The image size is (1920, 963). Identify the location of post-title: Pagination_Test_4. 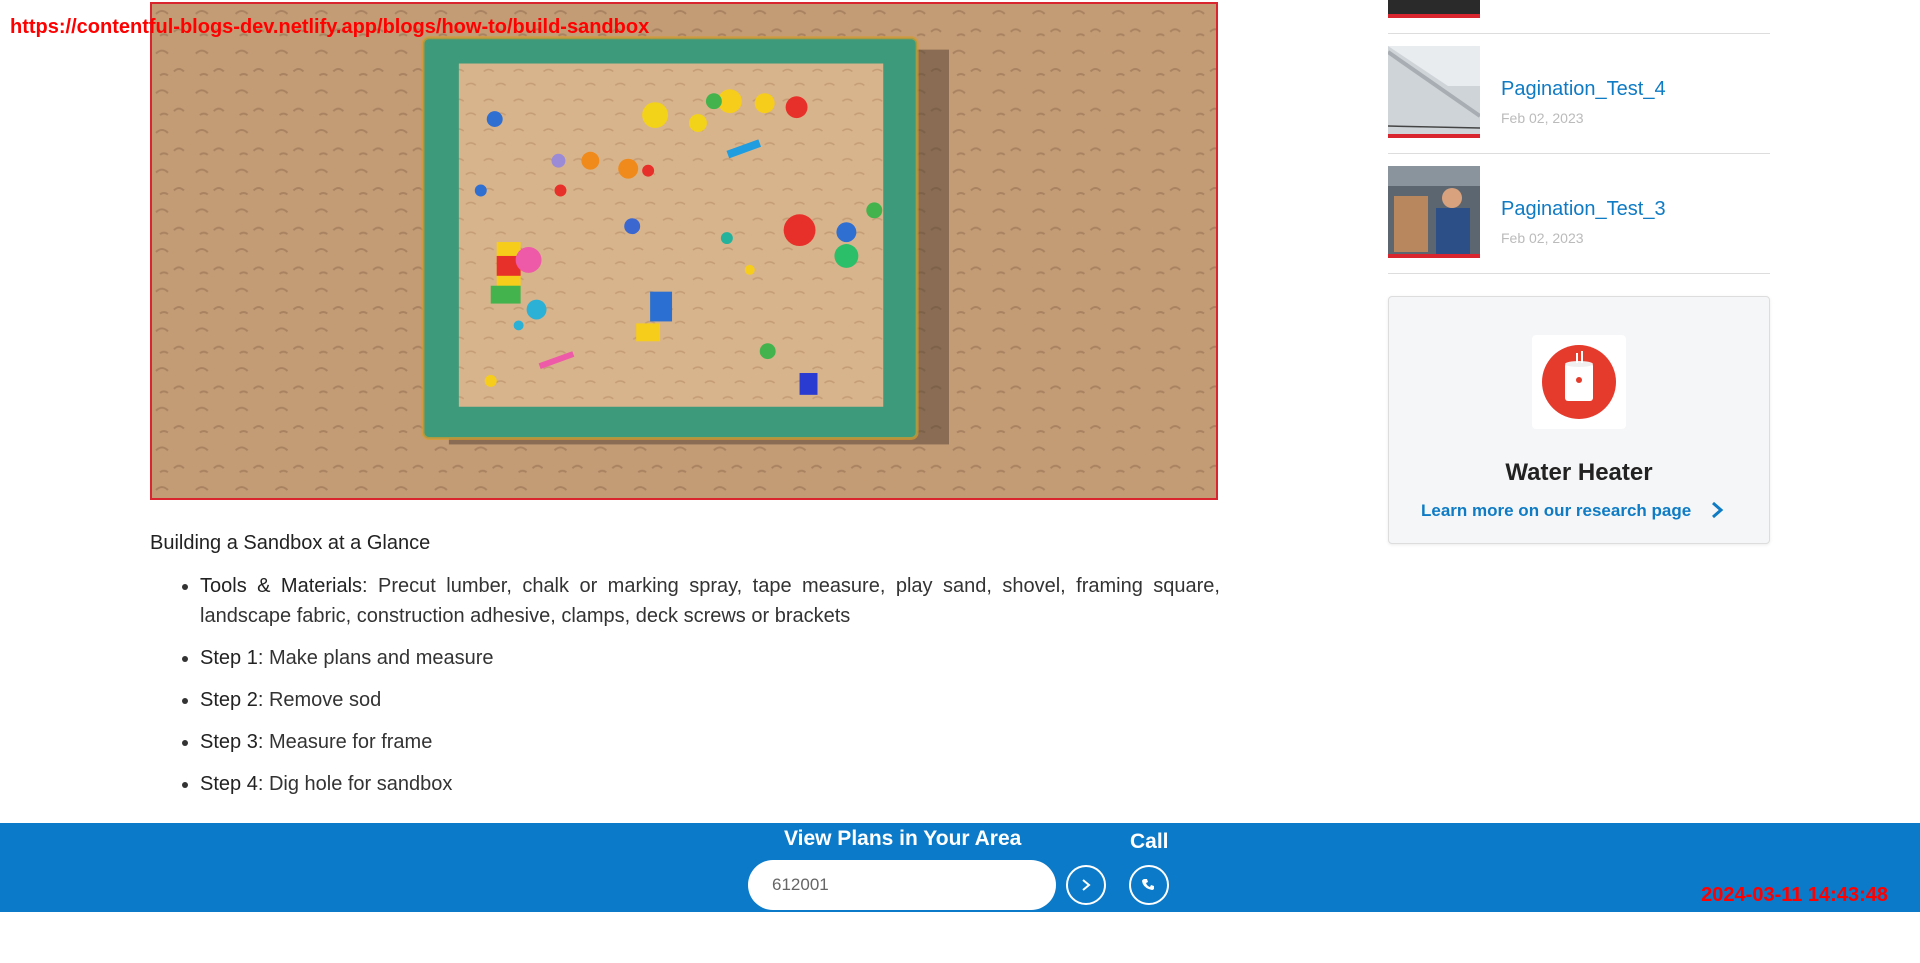
(1583, 89).